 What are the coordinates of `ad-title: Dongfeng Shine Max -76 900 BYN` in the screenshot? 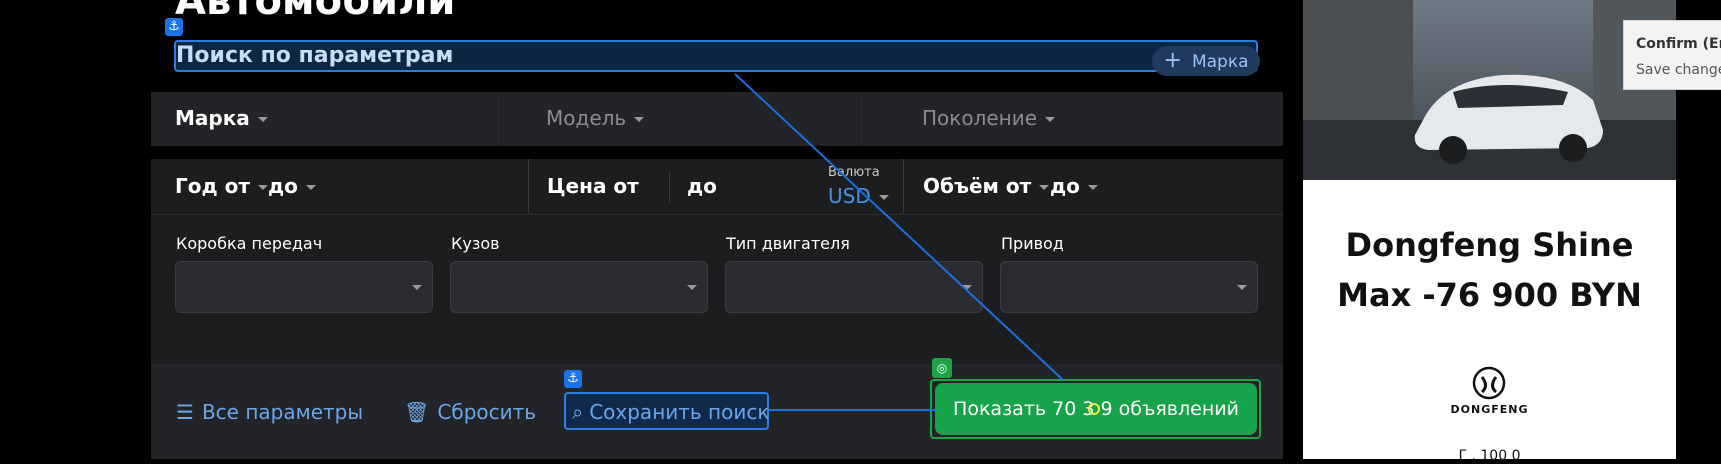 It's located at (1489, 270).